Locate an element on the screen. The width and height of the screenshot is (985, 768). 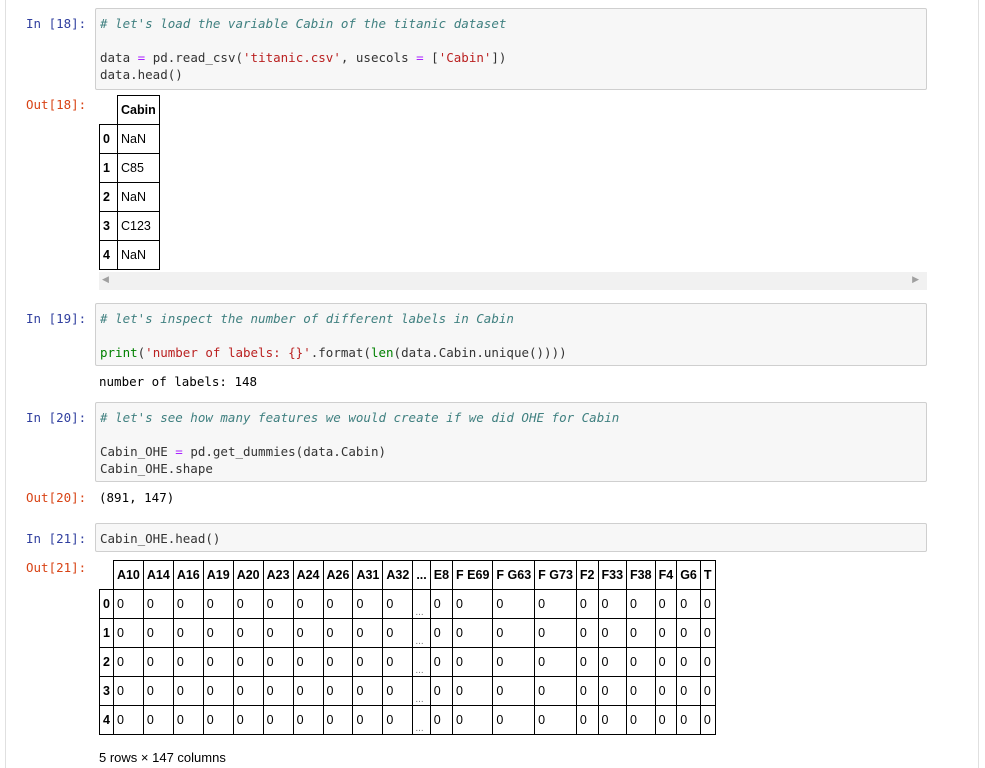
table-row: 4 NaN is located at coordinates (129, 255).